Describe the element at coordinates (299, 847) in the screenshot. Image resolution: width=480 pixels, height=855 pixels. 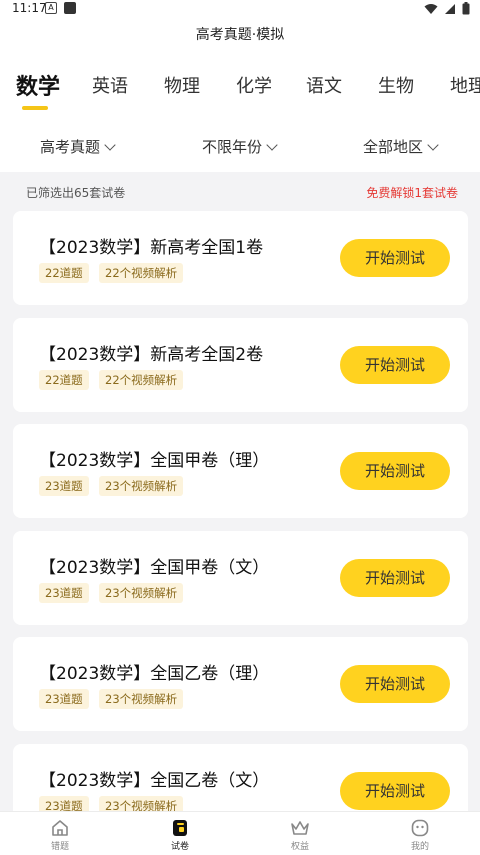
I see `tab-label: 权益` at that location.